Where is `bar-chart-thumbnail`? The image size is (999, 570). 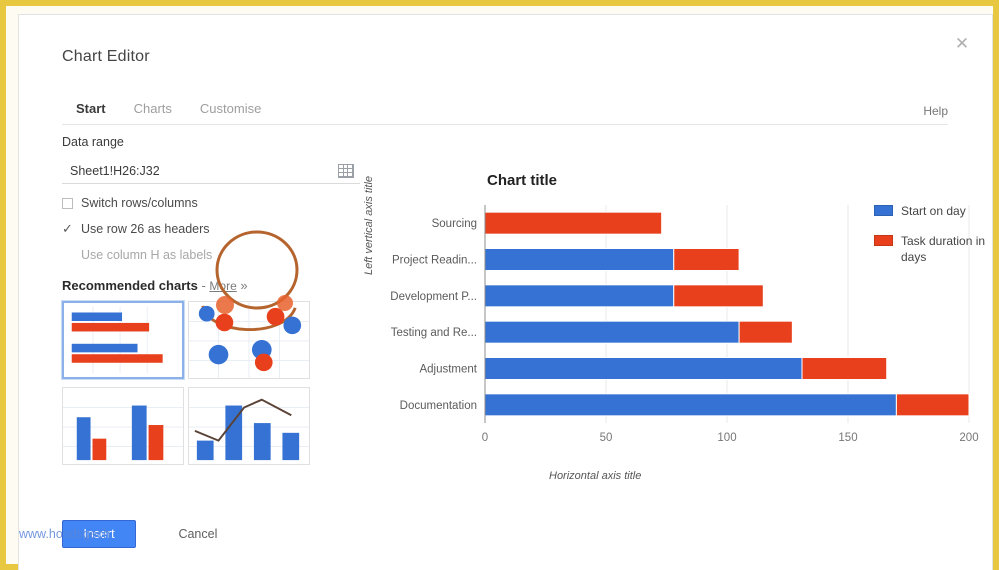 bar-chart-thumbnail is located at coordinates (123, 340).